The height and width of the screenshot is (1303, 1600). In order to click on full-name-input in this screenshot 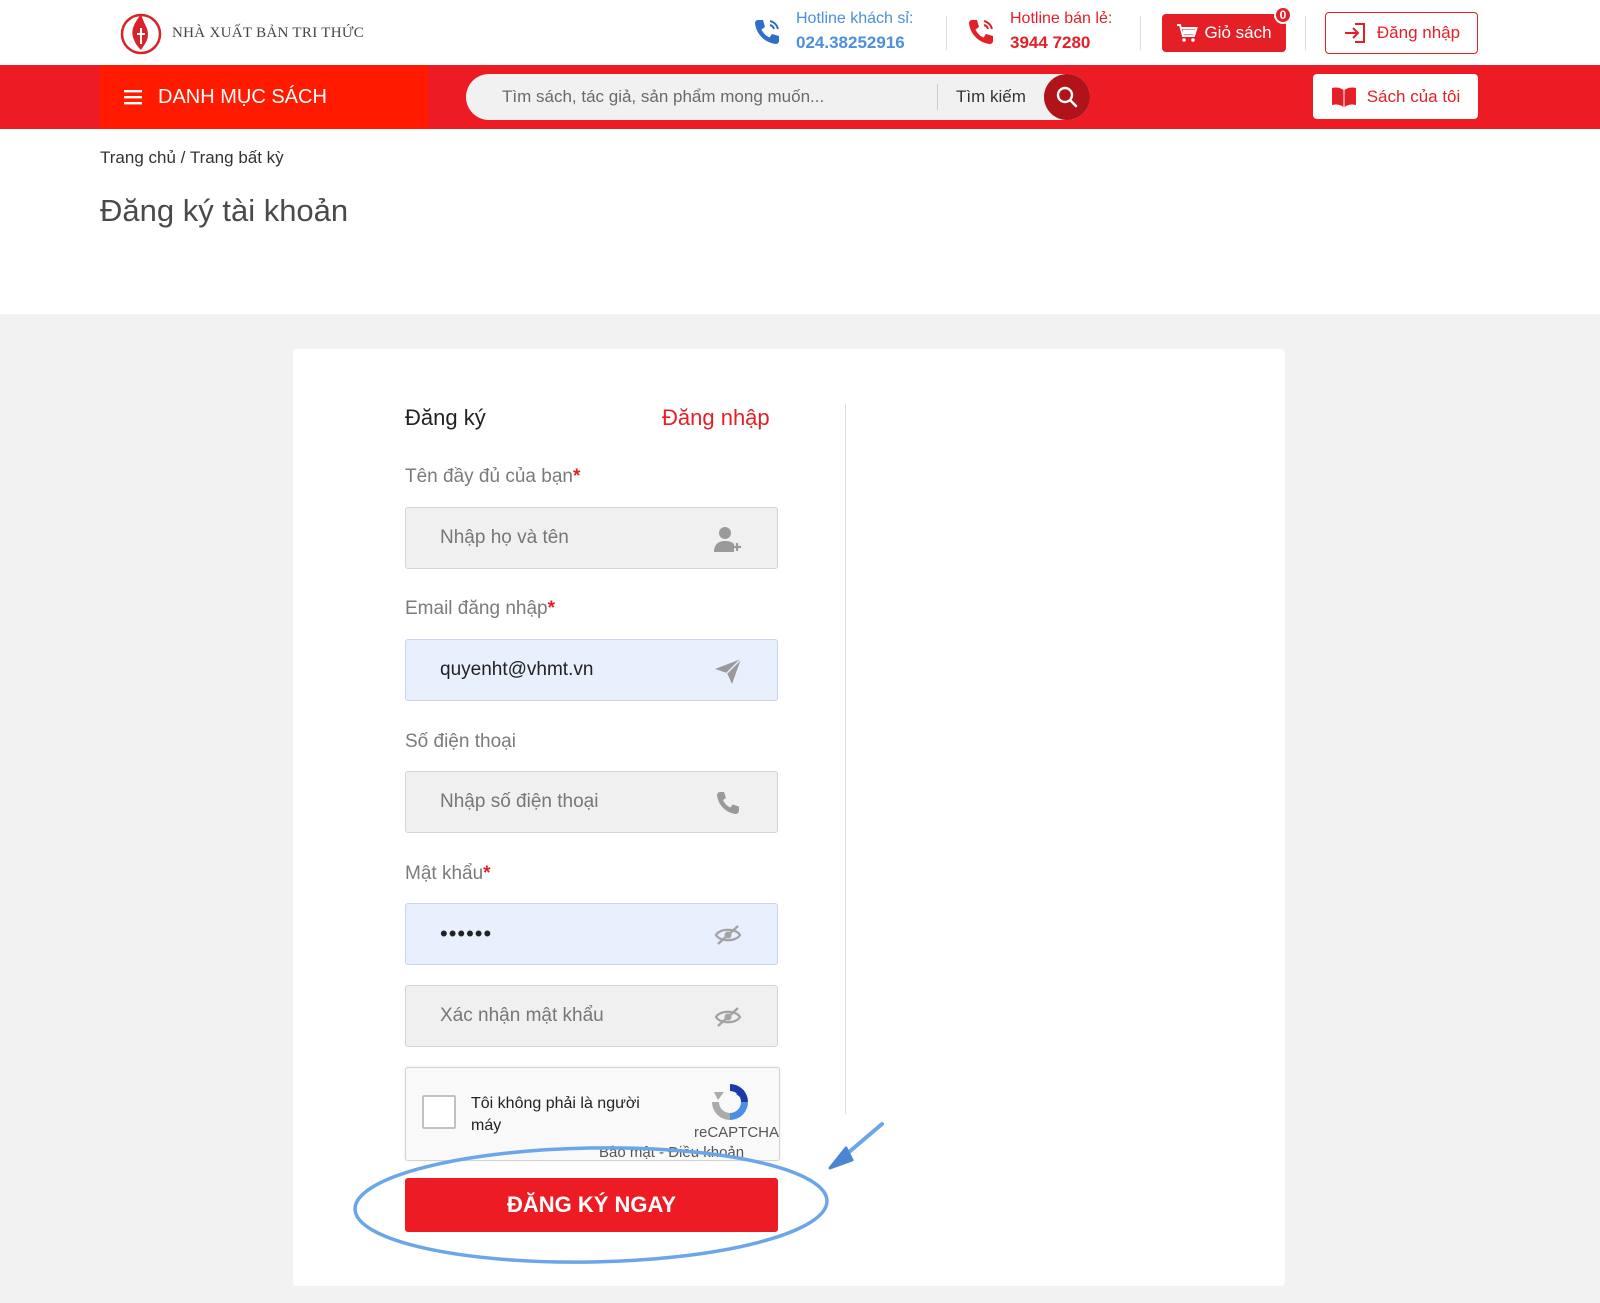, I will do `click(580, 538)`.